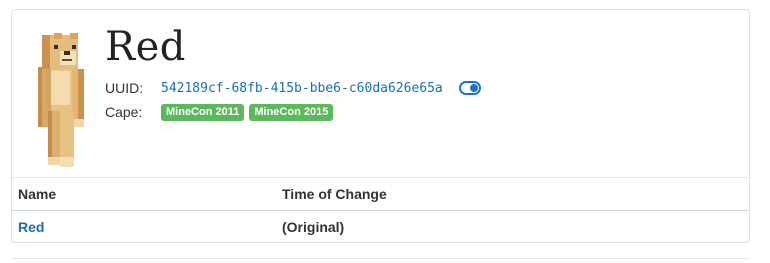 The width and height of the screenshot is (770, 263). What do you see at coordinates (145, 47) in the screenshot?
I see `player-name: Red` at bounding box center [145, 47].